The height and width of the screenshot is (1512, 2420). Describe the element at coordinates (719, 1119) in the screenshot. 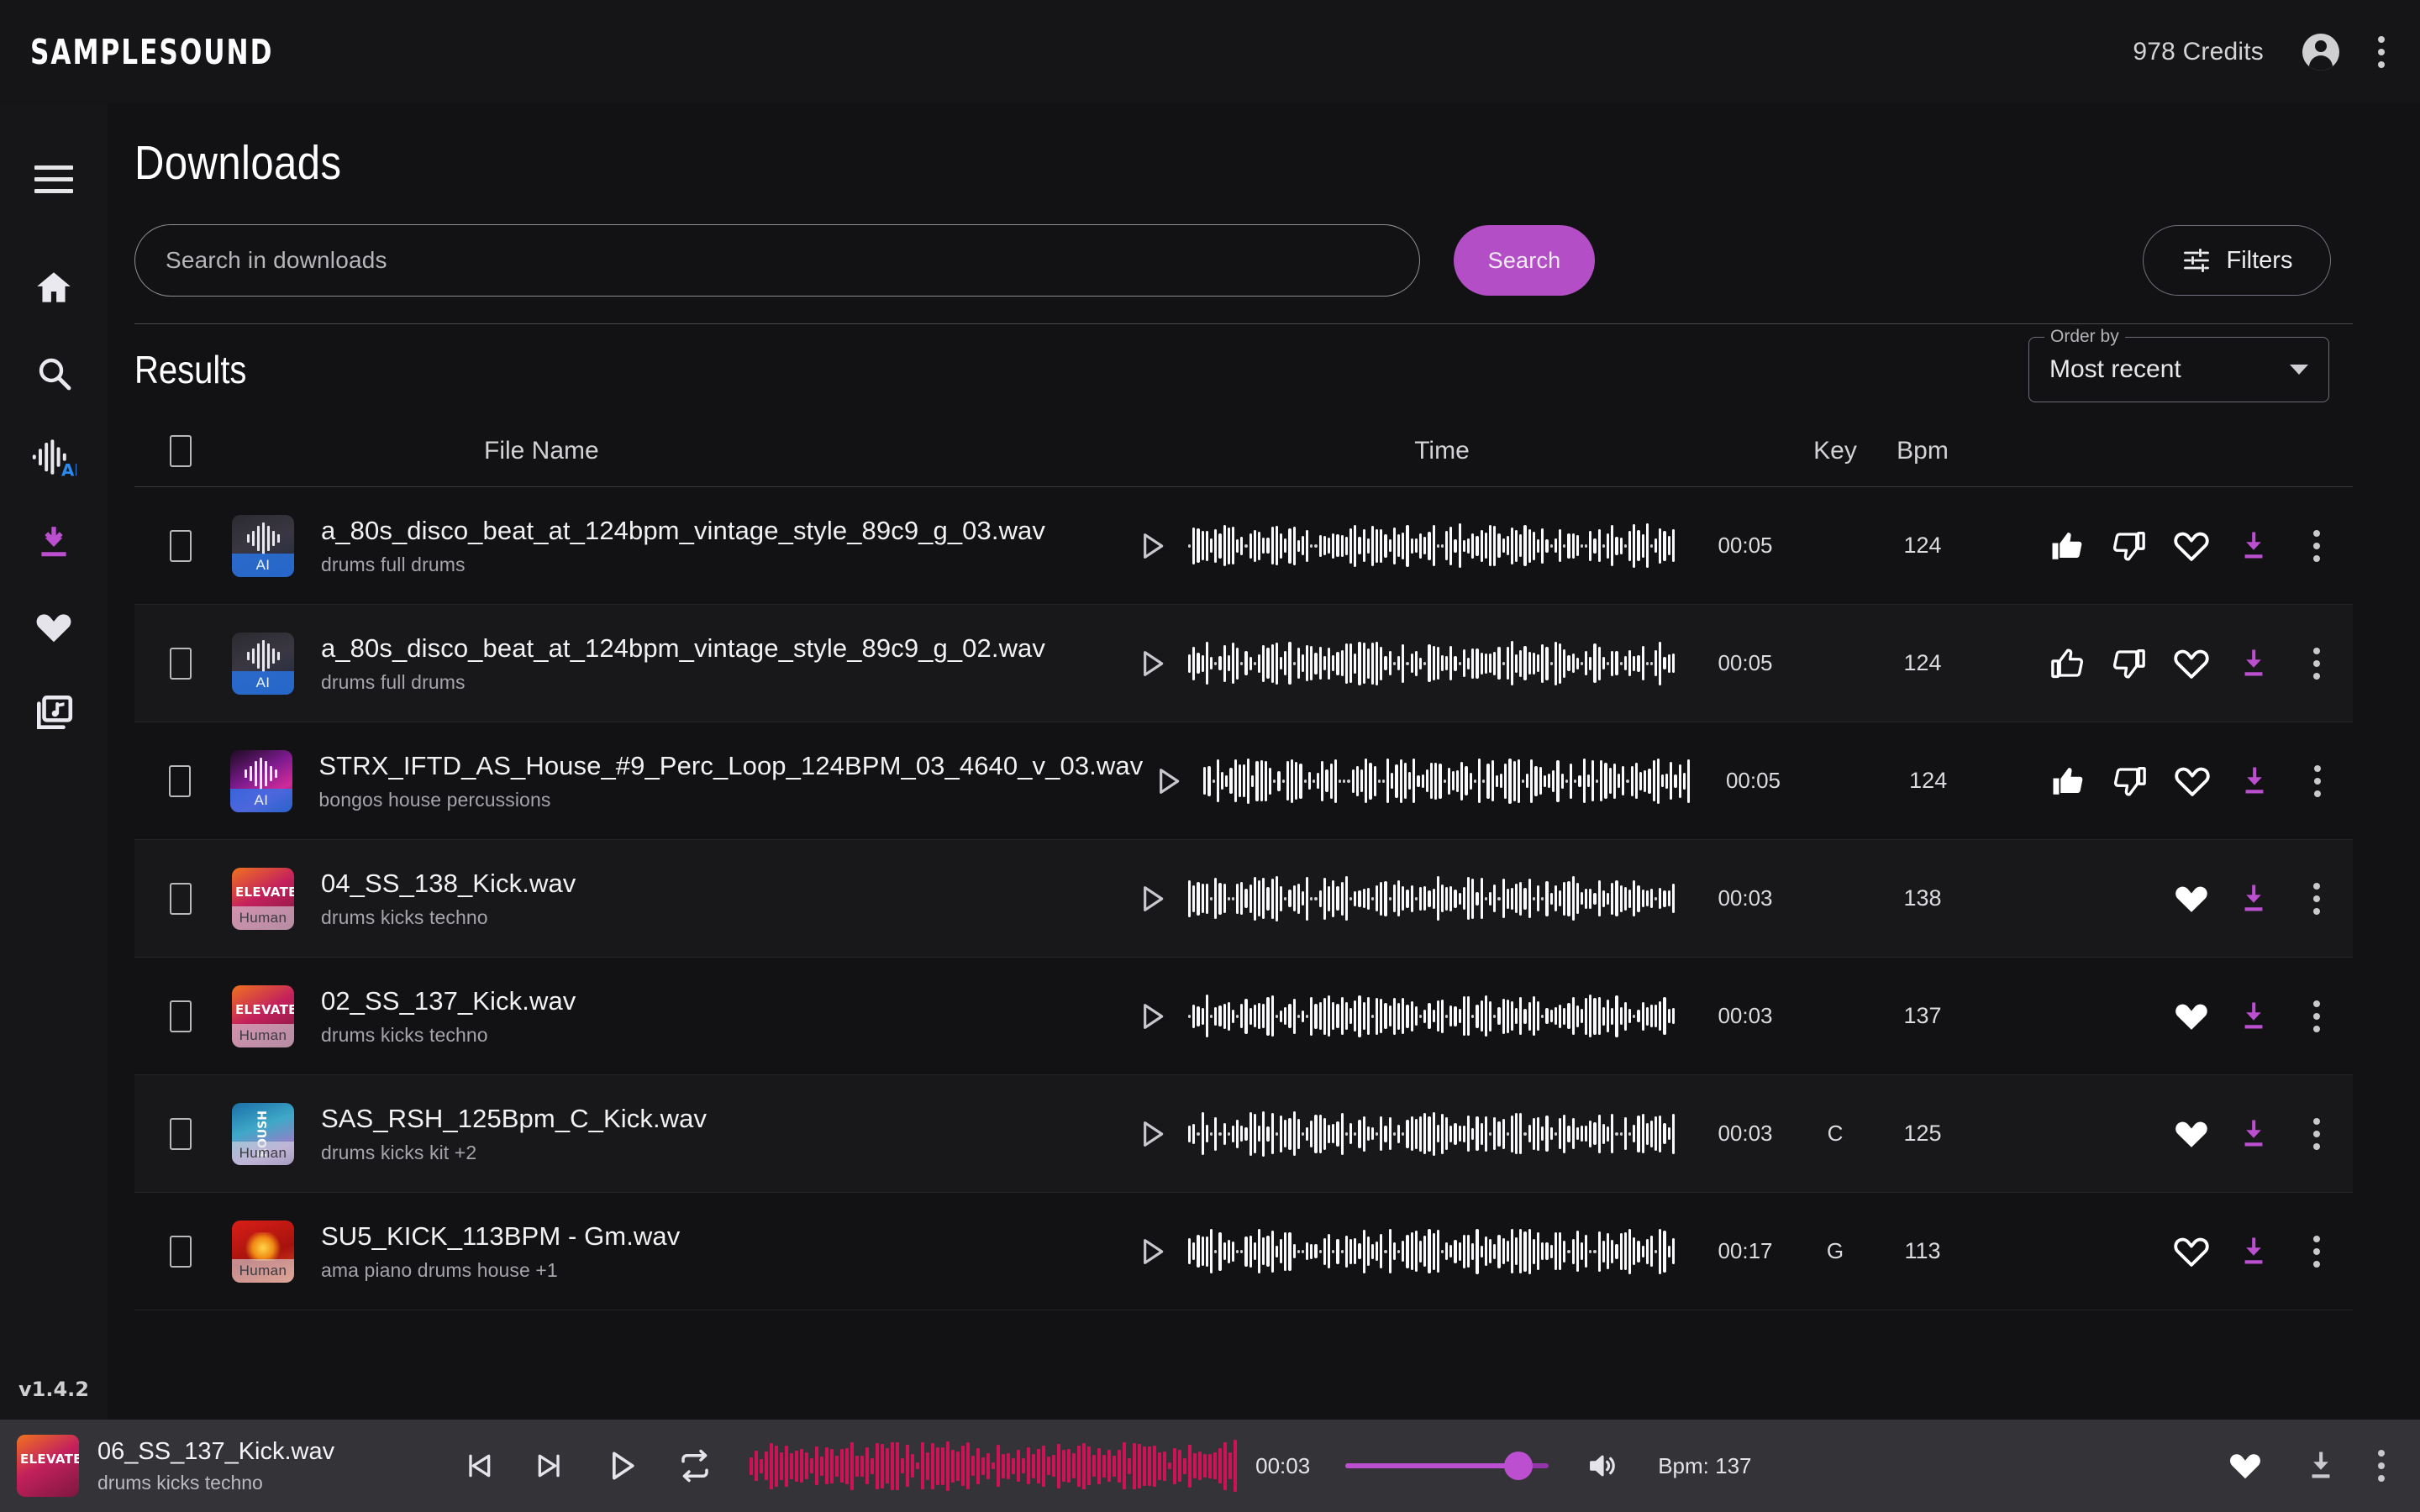

I see `file-name: SAS_RSH_125Bpm_C_Kick.wav` at that location.